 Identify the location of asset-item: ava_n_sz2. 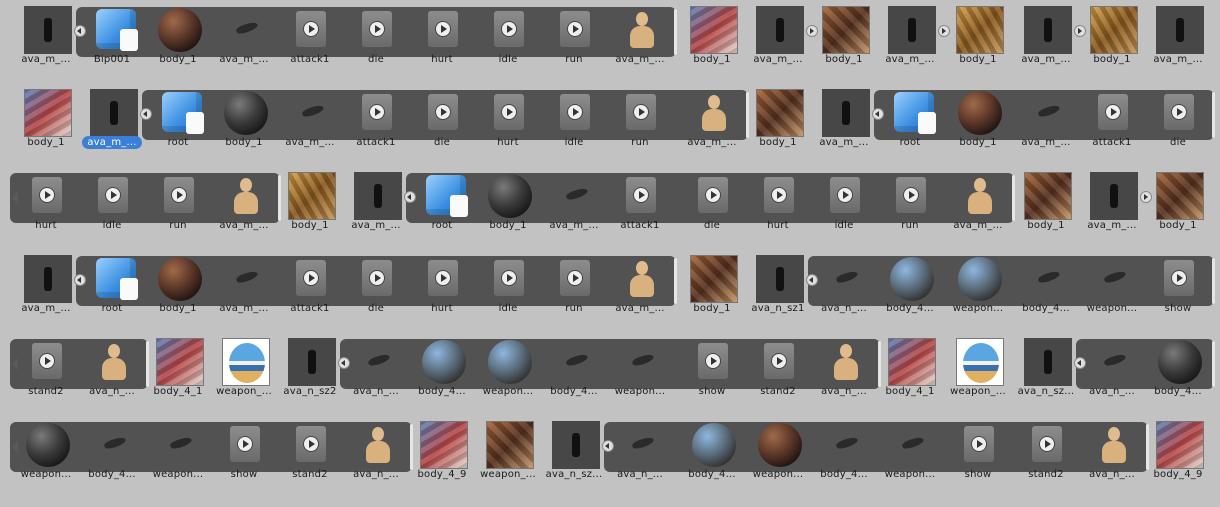
(314, 369).